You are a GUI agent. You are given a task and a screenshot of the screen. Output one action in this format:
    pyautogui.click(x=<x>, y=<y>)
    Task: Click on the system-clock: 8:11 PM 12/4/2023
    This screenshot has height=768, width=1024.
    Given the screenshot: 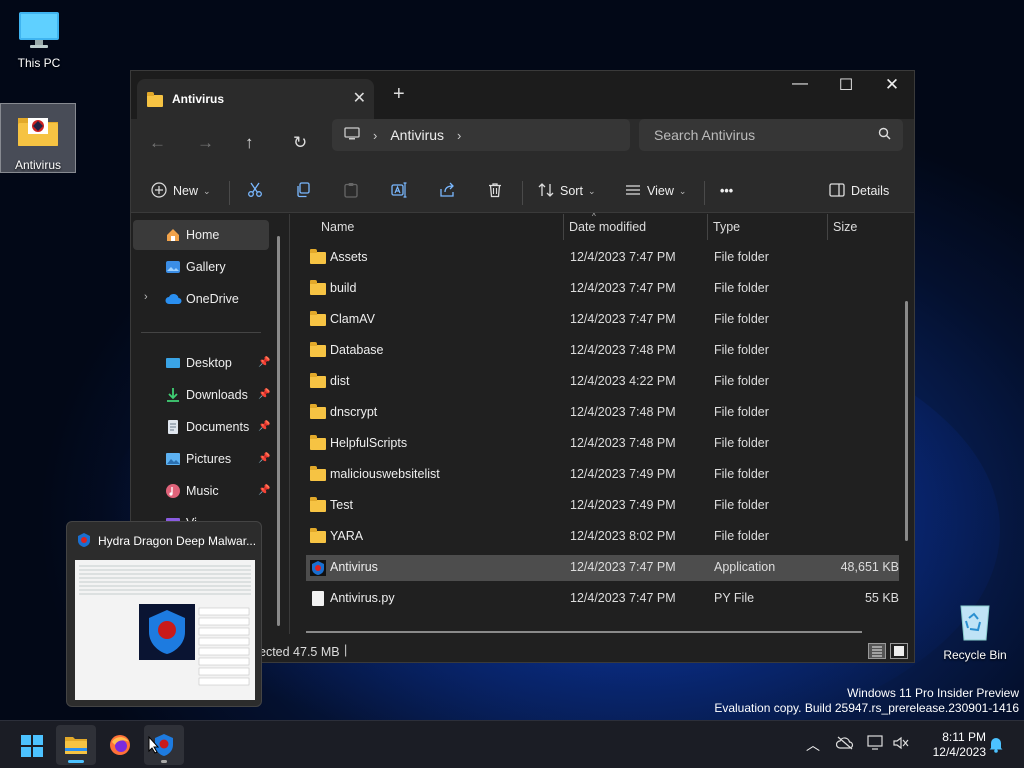 What is the action you would take?
    pyautogui.click(x=951, y=745)
    